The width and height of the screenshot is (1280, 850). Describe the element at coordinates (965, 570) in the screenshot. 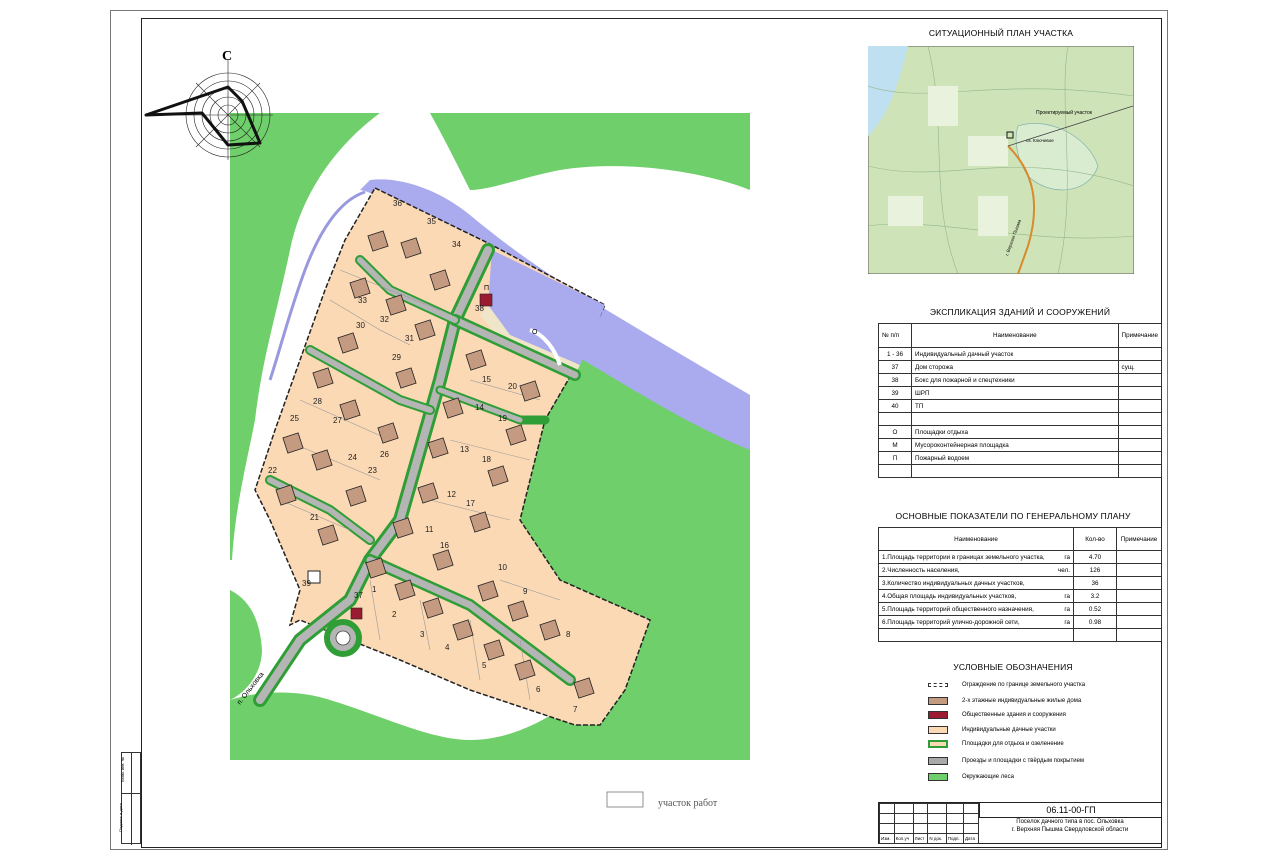

I see `ind-name: 2.Численность населения,` at that location.